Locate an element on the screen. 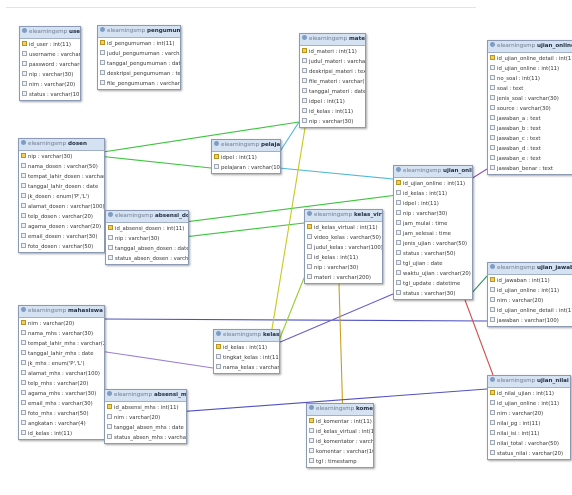  table-column: tanggal_absen_mhs : date is located at coordinates (145, 428).